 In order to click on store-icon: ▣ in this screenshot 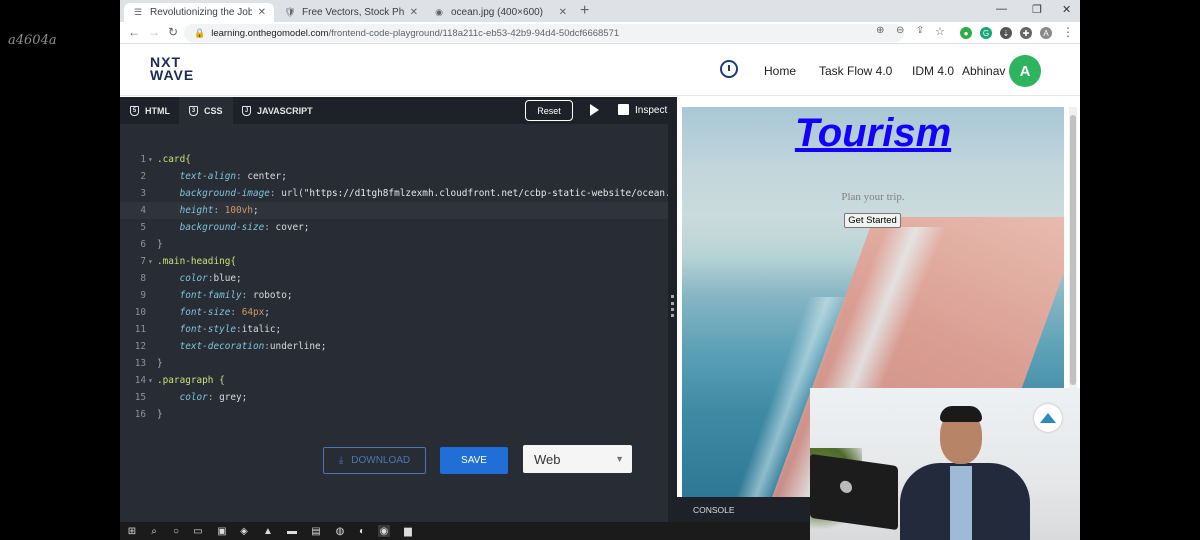, I will do `click(222, 531)`.